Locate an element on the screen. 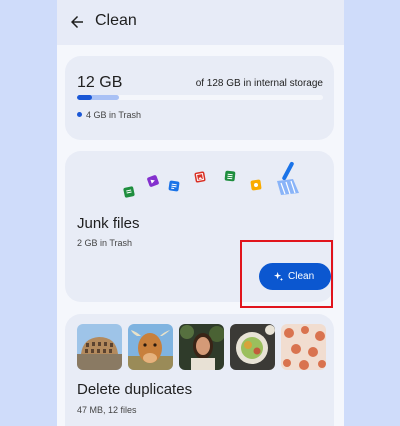  duplicates-title: Delete duplicates is located at coordinates (135, 389).